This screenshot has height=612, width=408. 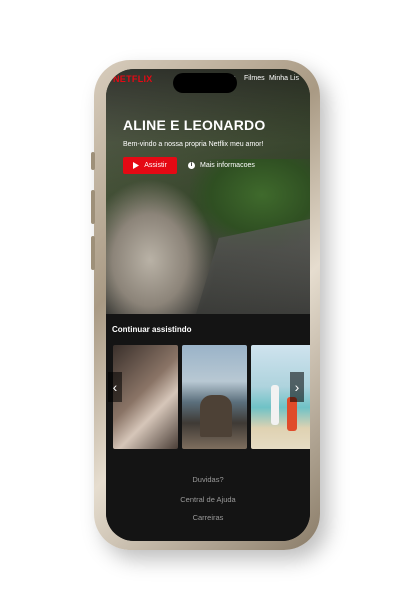 I want to click on thumbnail-couple-mountains, so click(x=214, y=397).